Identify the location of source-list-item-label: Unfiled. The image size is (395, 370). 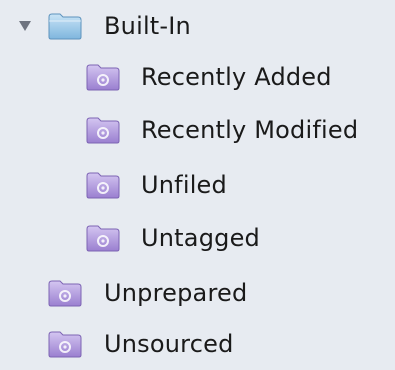
(184, 185).